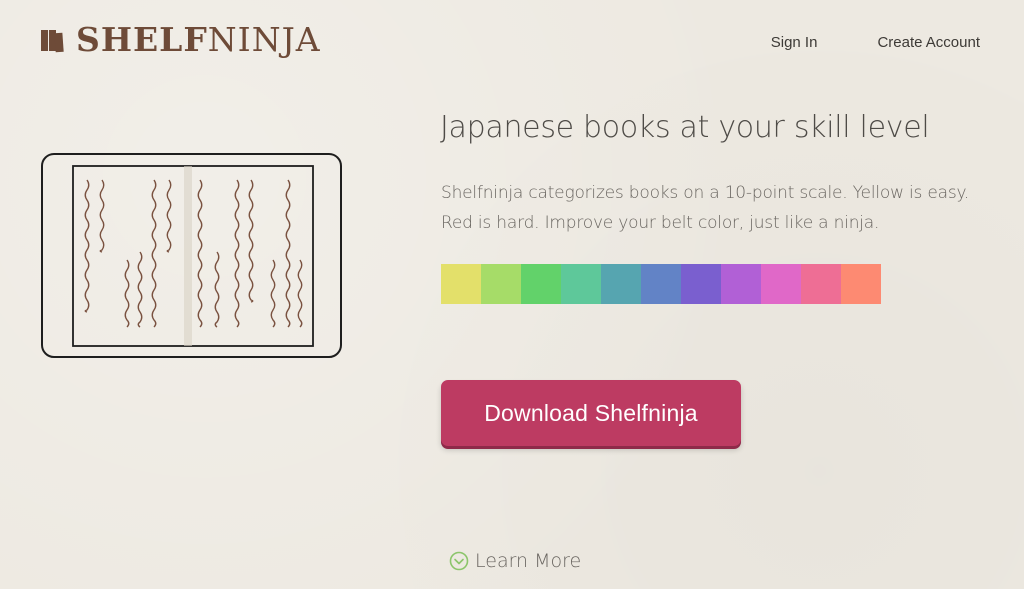 The image size is (1024, 589). What do you see at coordinates (528, 561) in the screenshot?
I see `learn-more-label: Learn More` at bounding box center [528, 561].